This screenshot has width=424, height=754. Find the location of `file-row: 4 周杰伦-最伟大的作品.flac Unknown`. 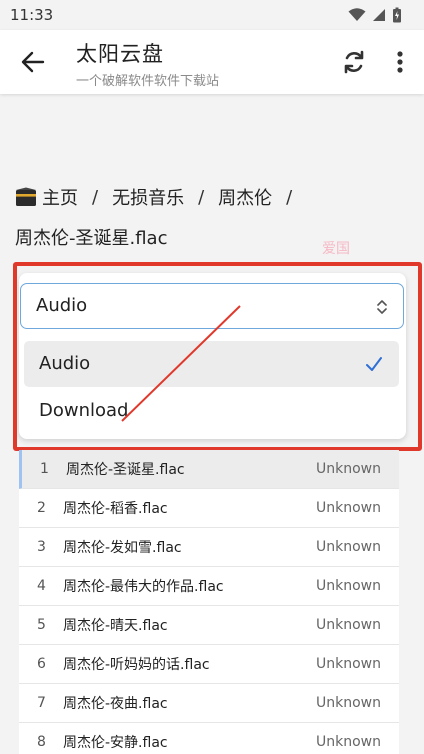

file-row: 4 周杰伦-最伟大的作品.flac Unknown is located at coordinates (209, 586).